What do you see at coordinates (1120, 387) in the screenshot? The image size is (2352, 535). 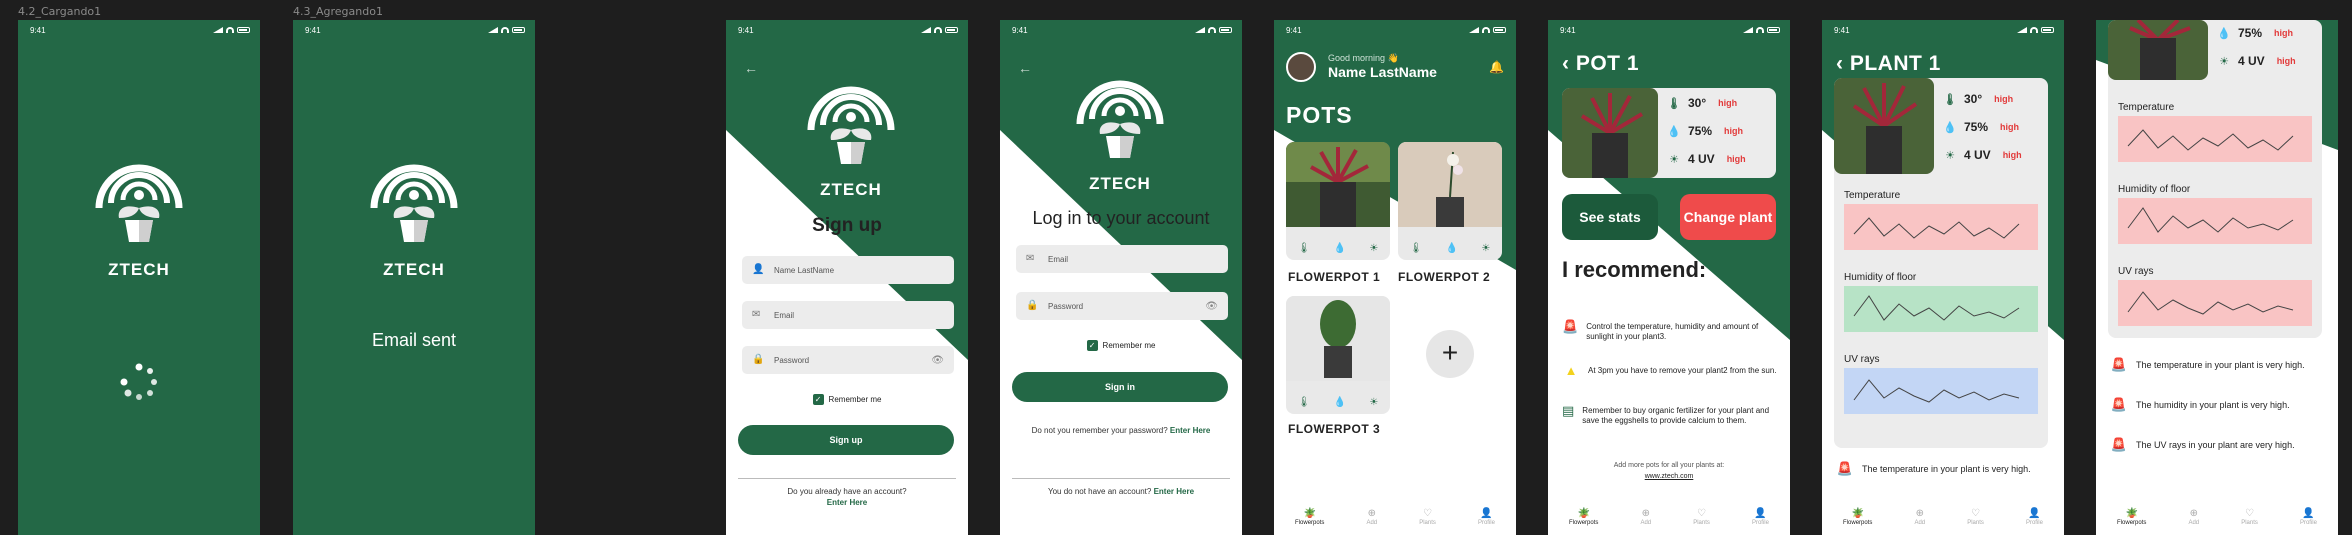 I see `signin-button: Sign in` at bounding box center [1120, 387].